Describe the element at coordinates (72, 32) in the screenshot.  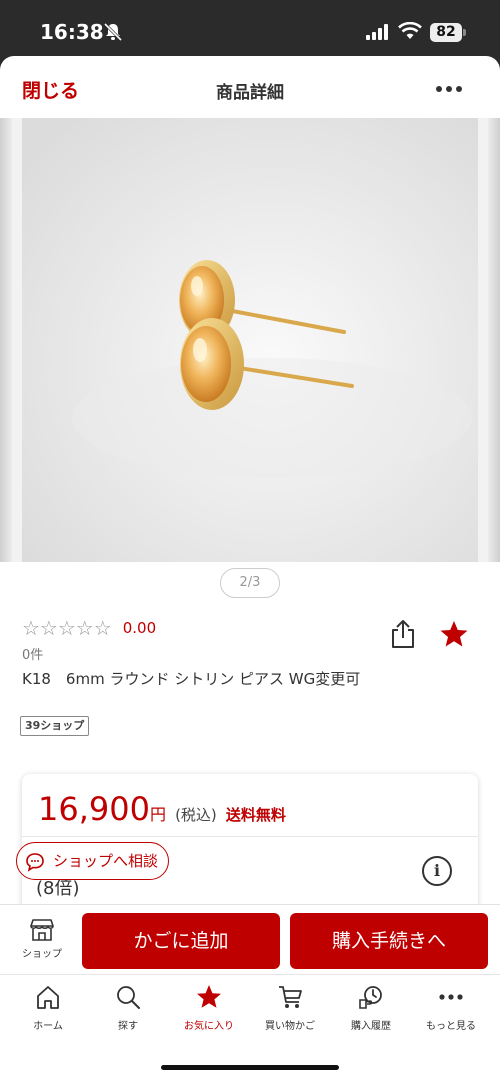
I see `status-time: 16:38` at that location.